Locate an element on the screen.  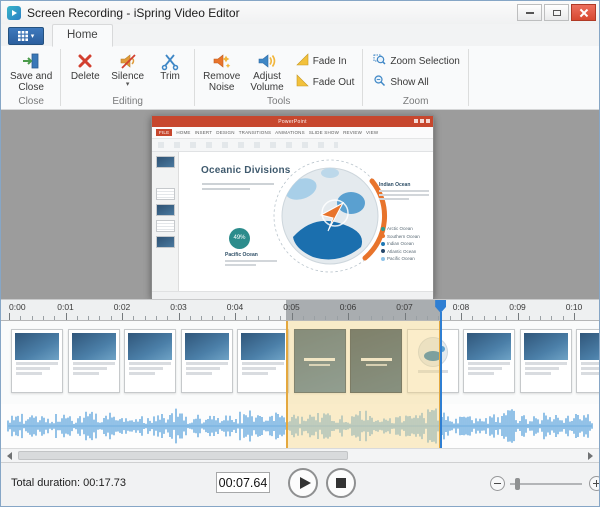
scroll-left-arrow is located at coordinates (9, 455).